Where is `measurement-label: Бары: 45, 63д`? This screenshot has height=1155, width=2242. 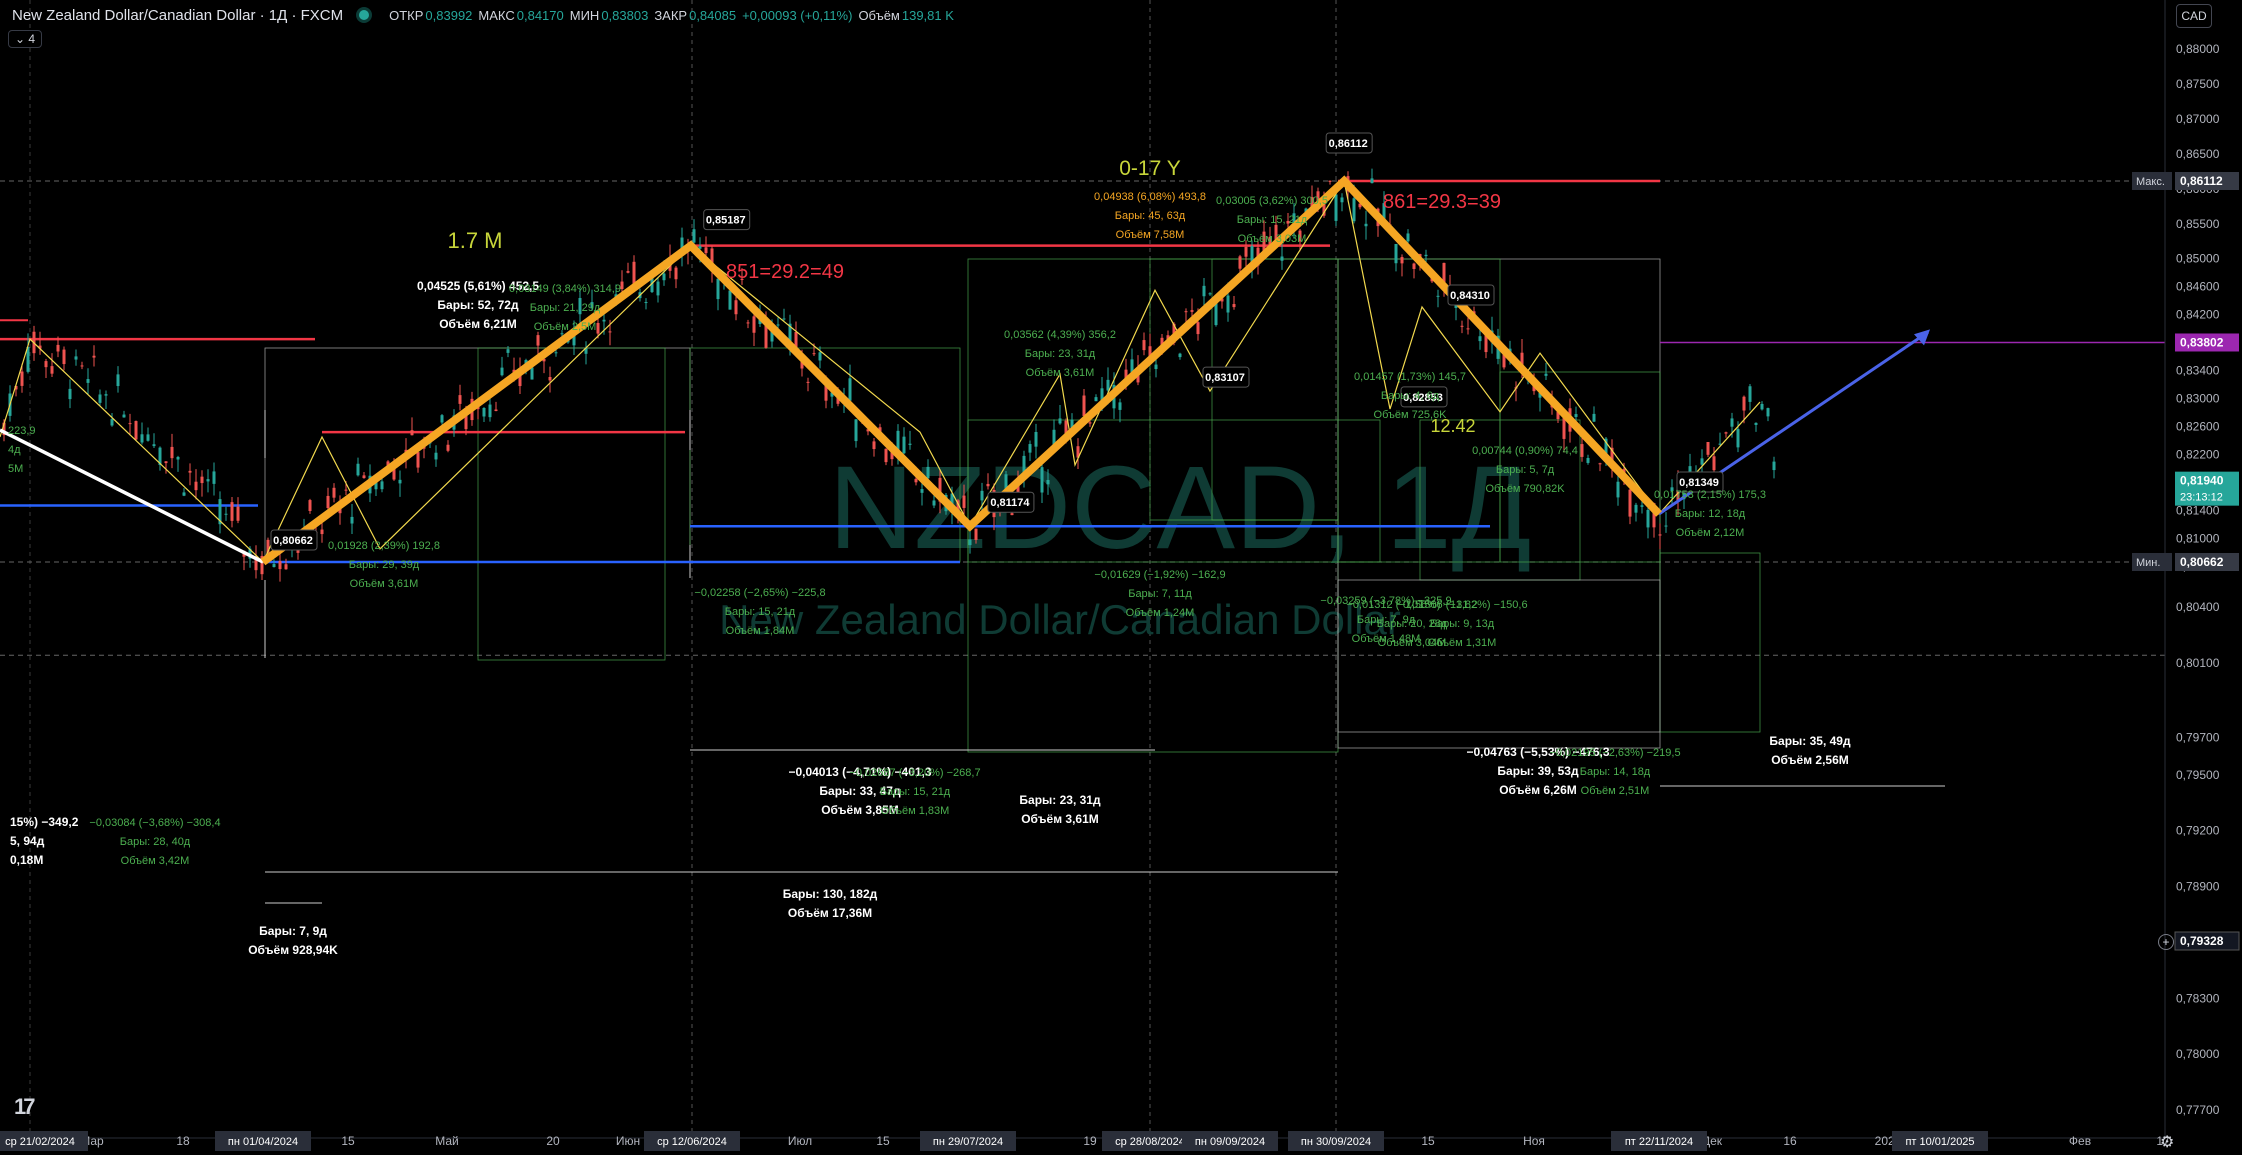 measurement-label: Бары: 45, 63д is located at coordinates (1150, 216).